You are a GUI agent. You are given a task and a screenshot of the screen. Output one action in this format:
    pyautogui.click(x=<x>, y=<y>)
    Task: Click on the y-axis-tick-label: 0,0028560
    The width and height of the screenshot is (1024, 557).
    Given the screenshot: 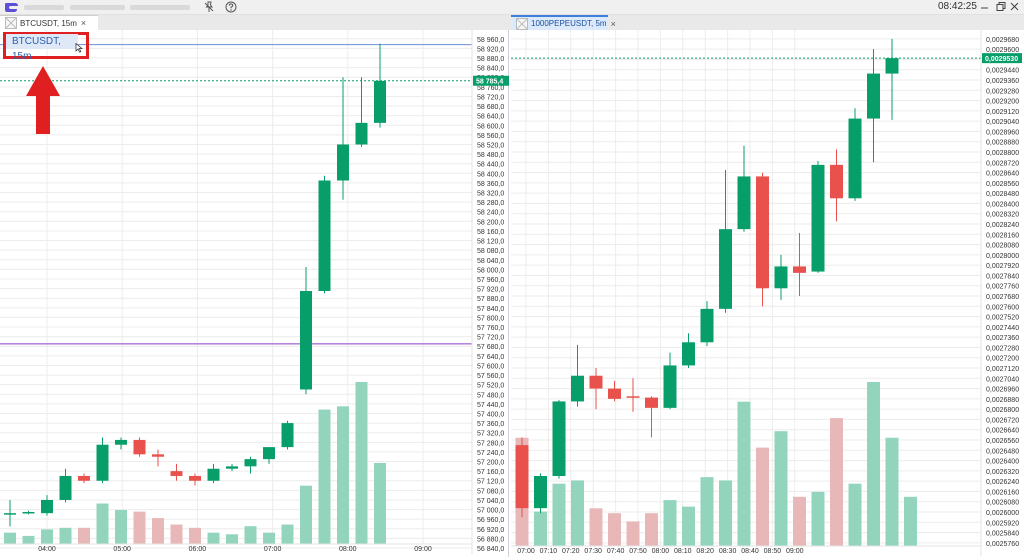 What is the action you would take?
    pyautogui.click(x=1002, y=184)
    